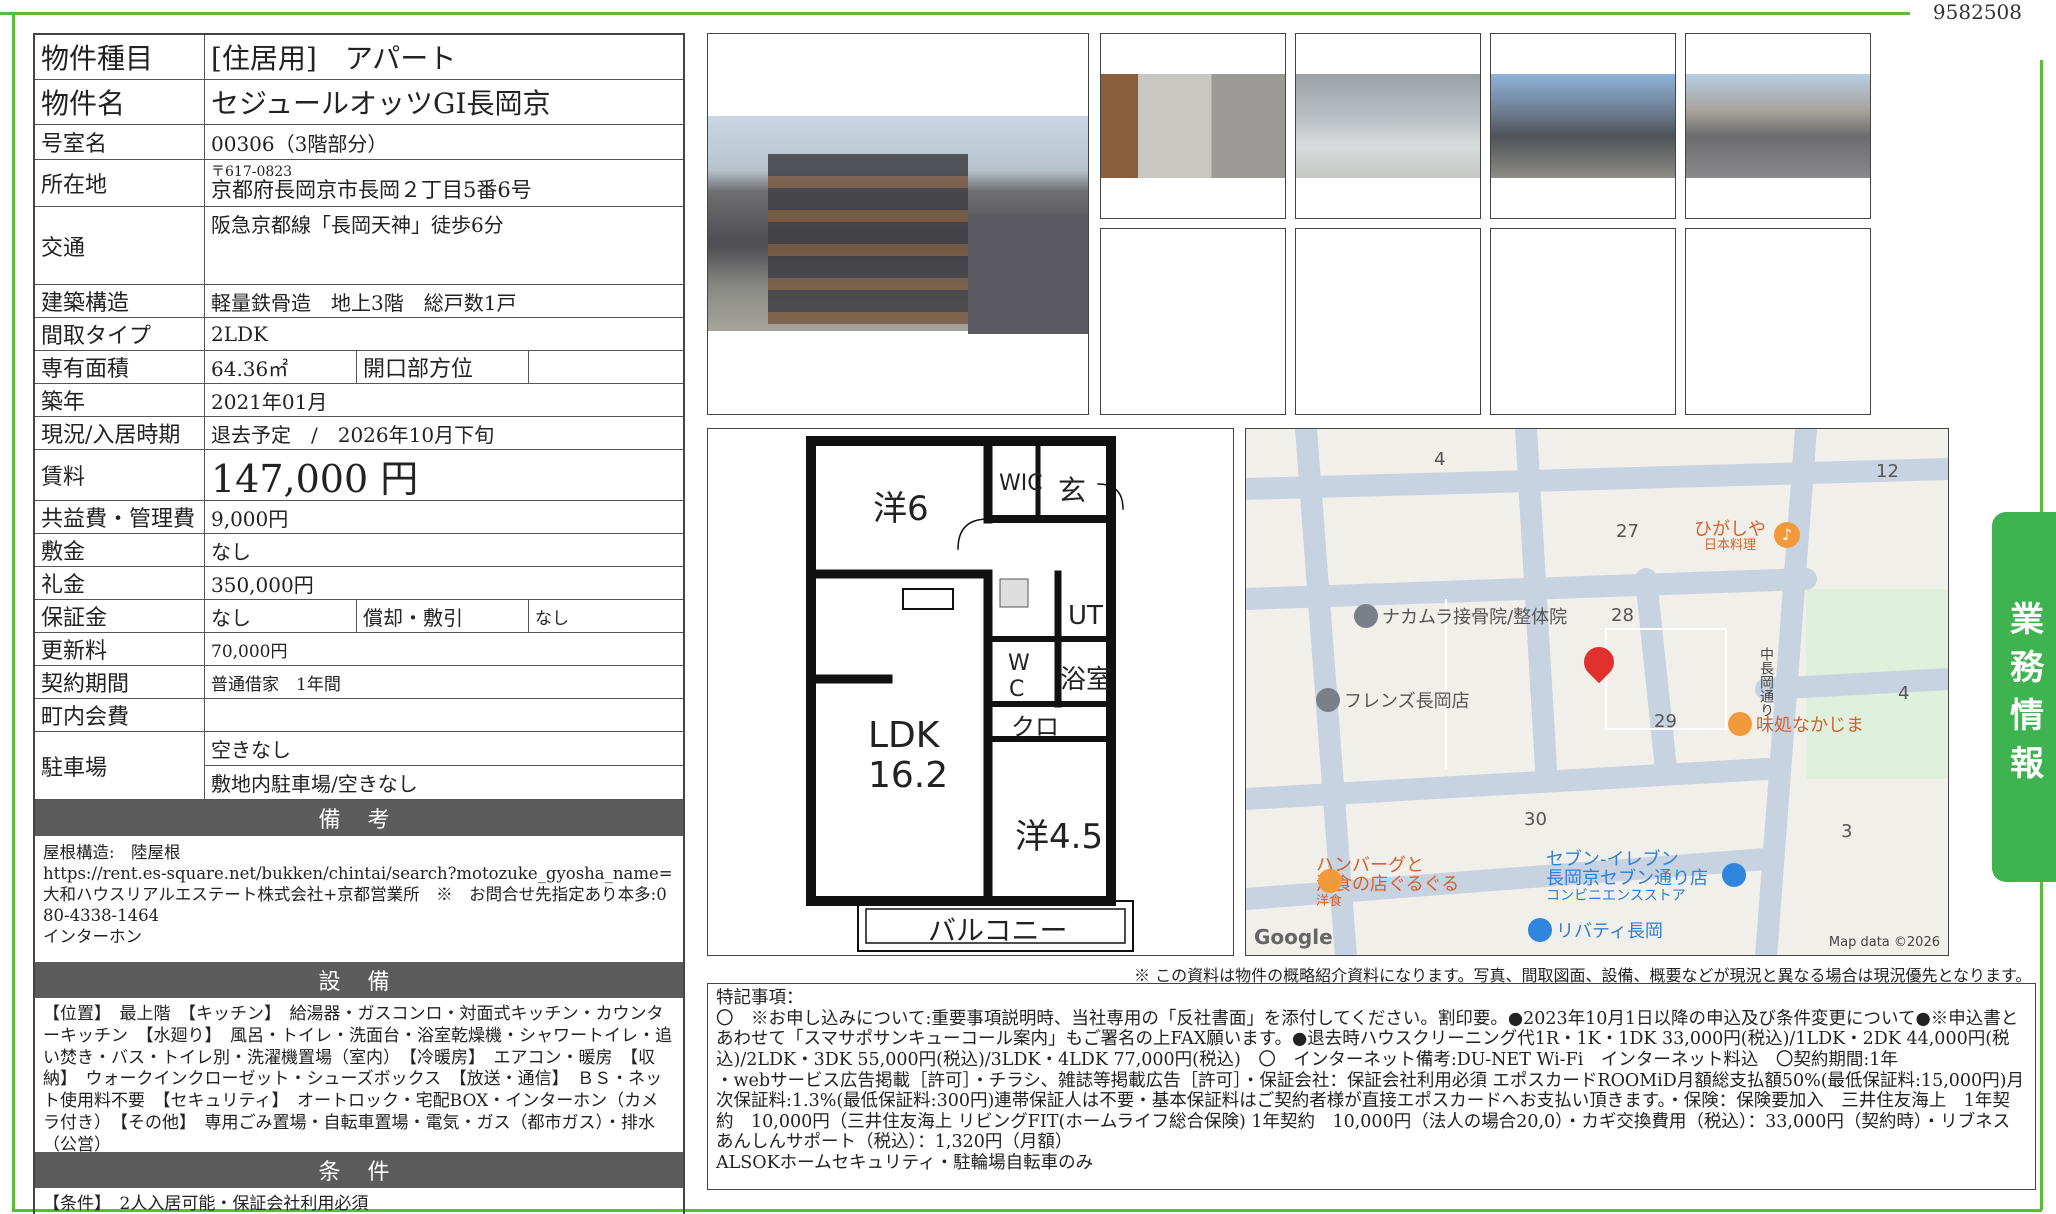  What do you see at coordinates (359, 102) in the screenshot?
I see `row-name: 物件名 セジュールオッツGI長岡京` at bounding box center [359, 102].